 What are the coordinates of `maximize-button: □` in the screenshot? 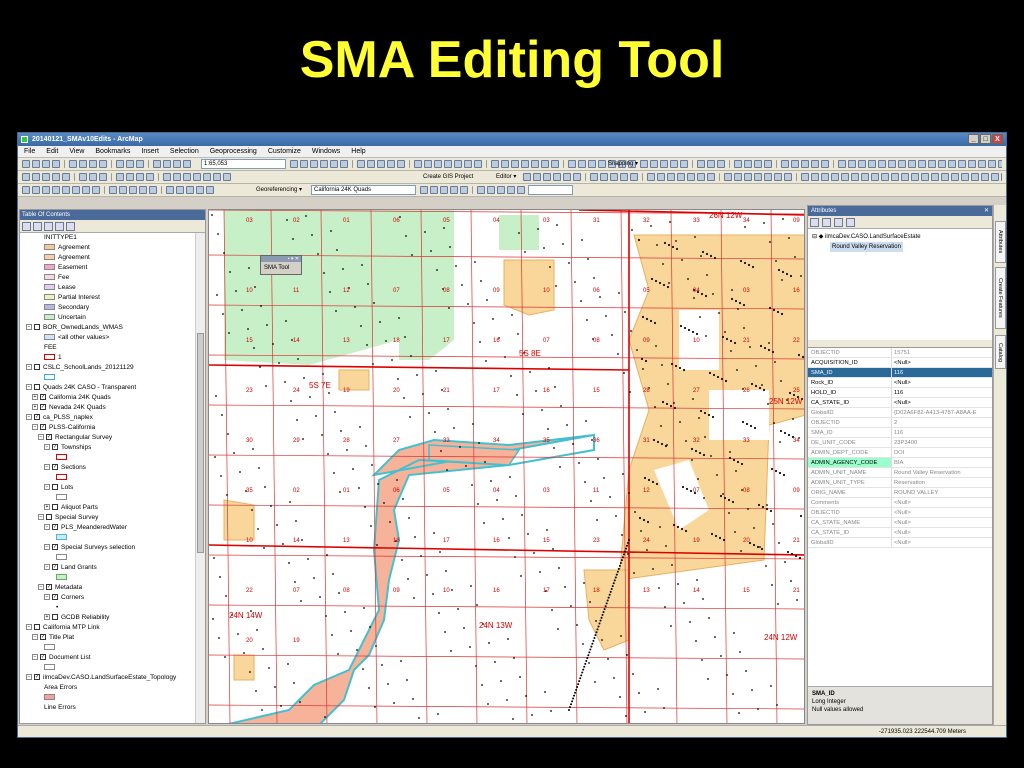 It's located at (985, 139).